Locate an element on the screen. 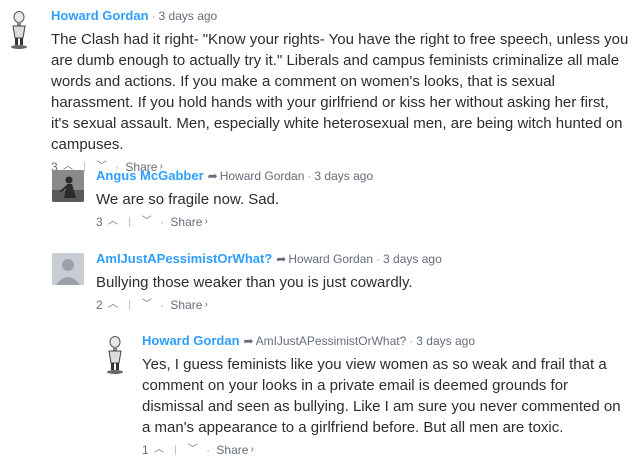 The width and height of the screenshot is (640, 457). comment-header: Angus McGabber ➦ Howard Gordan · 3 days ago is located at coordinates (361, 176).